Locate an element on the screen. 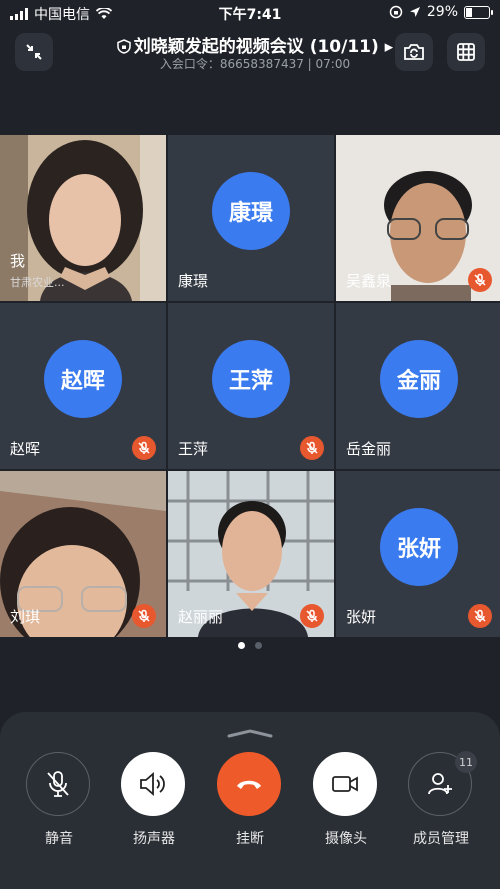 This screenshot has width=500, height=889. participant-tile: 刘琪 is located at coordinates (83, 554).